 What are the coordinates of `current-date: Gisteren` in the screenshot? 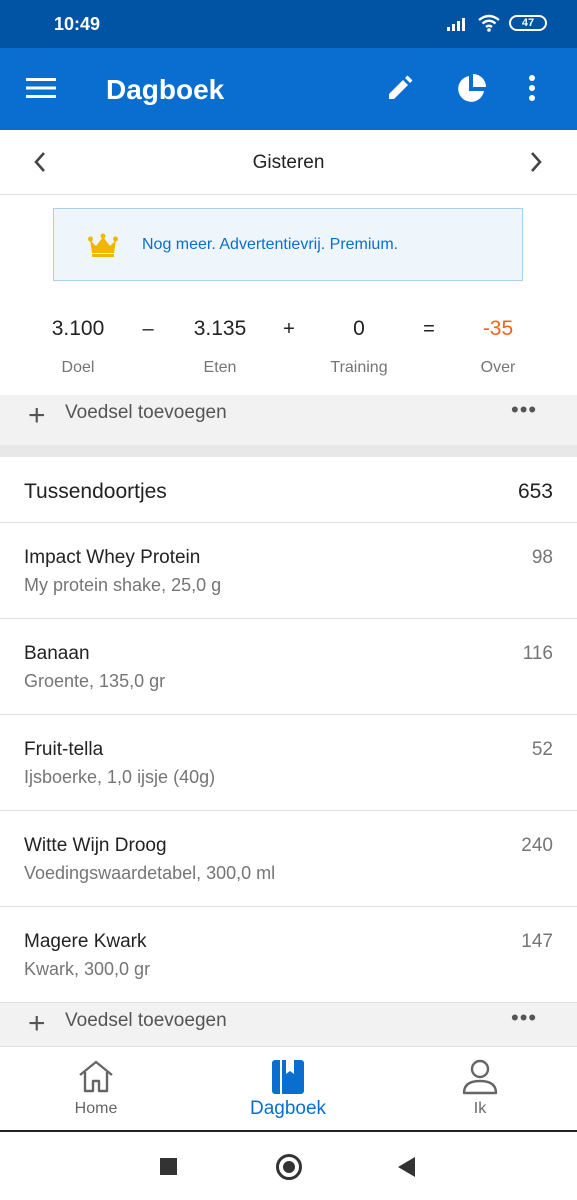 It's located at (288, 163).